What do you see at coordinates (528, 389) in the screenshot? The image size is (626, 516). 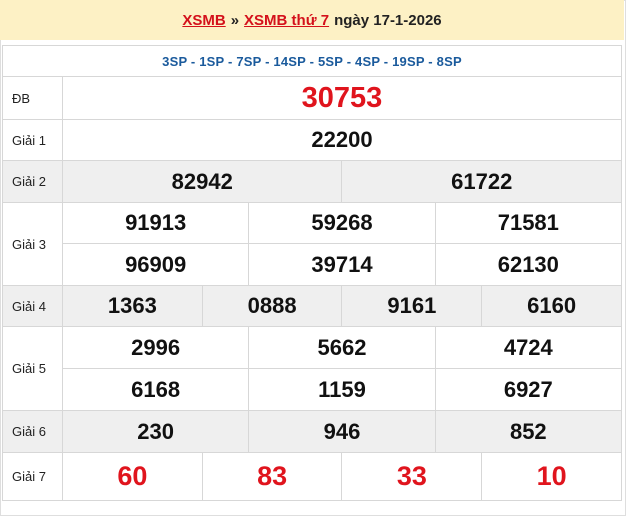 I see `prize-5-number: 6927` at bounding box center [528, 389].